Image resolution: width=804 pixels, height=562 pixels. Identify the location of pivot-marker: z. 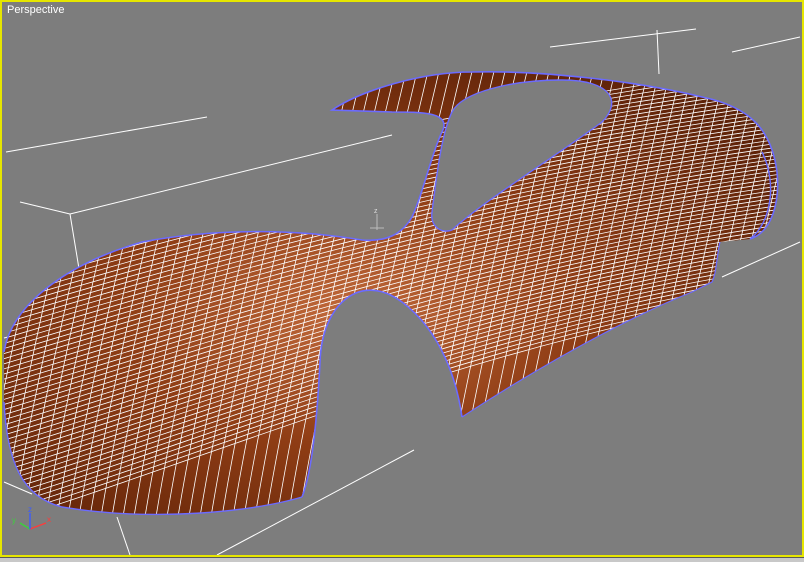
(377, 219).